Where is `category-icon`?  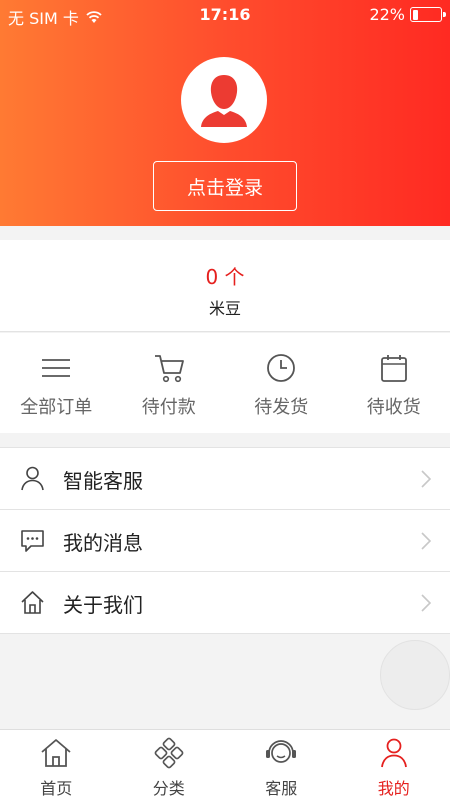 category-icon is located at coordinates (169, 753).